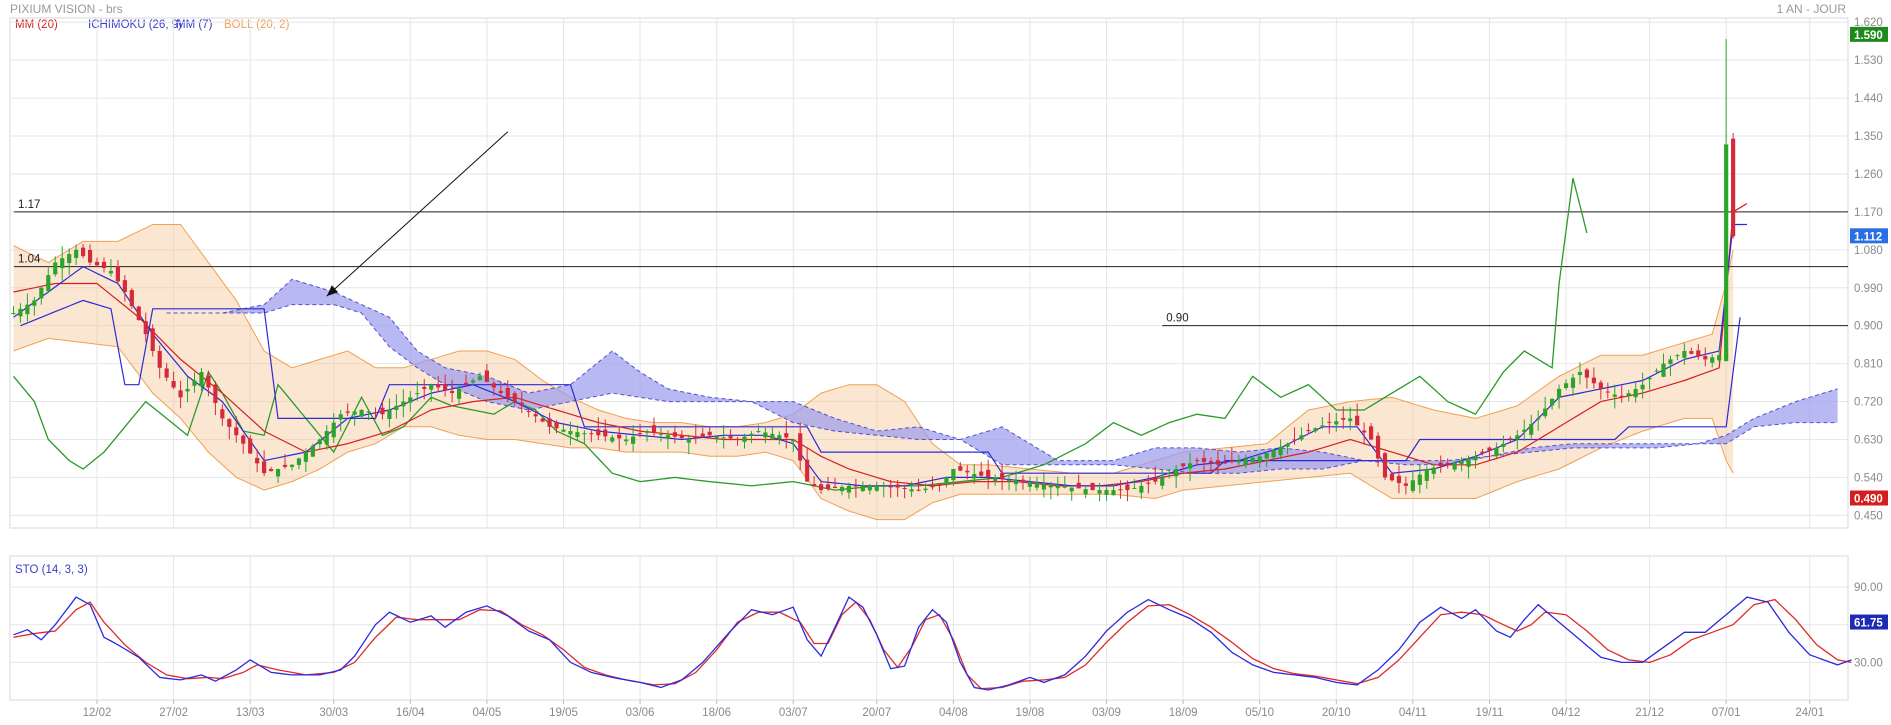 The width and height of the screenshot is (1891, 725). Describe the element at coordinates (1726, 713) in the screenshot. I see `time-tick-label: 07/01` at that location.